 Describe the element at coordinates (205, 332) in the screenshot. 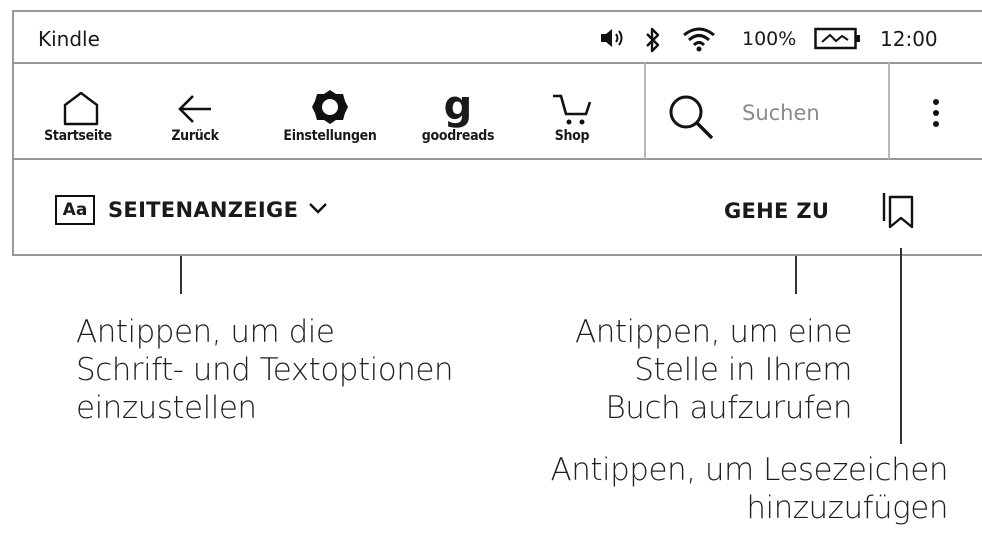

I see `annotation-line: Antippen, um die` at that location.